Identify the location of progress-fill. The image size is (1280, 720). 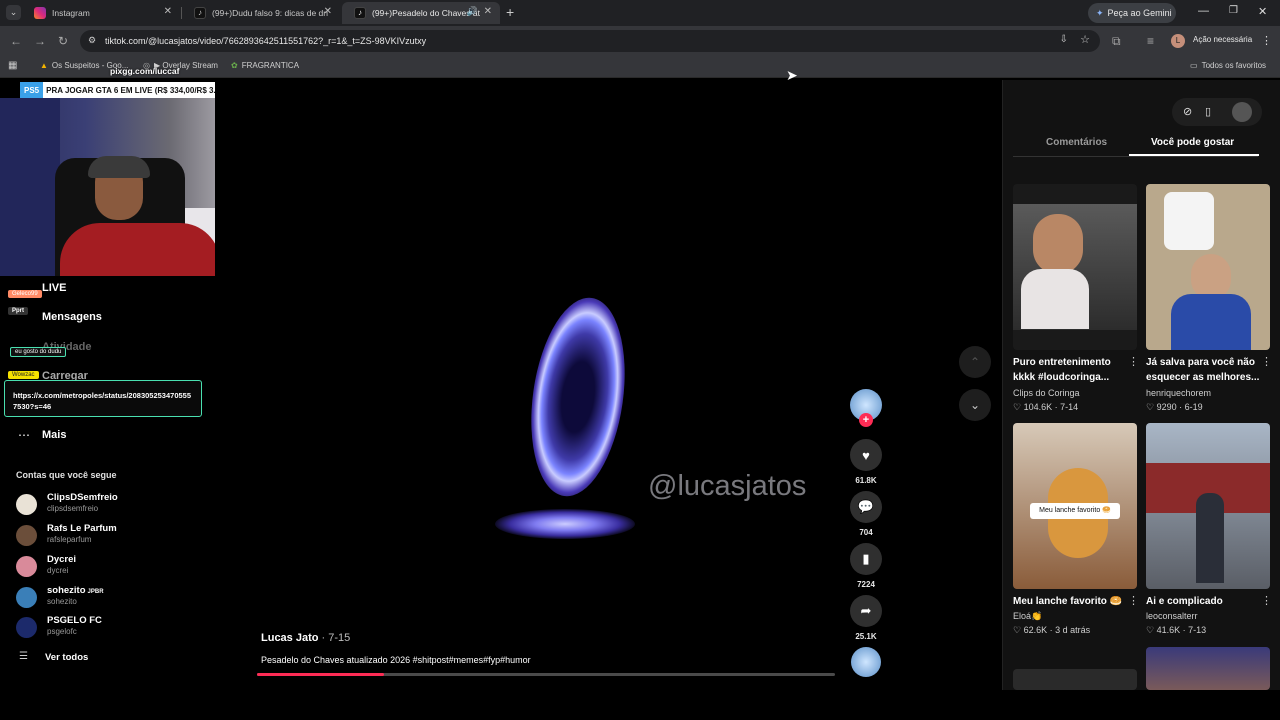
(321, 674).